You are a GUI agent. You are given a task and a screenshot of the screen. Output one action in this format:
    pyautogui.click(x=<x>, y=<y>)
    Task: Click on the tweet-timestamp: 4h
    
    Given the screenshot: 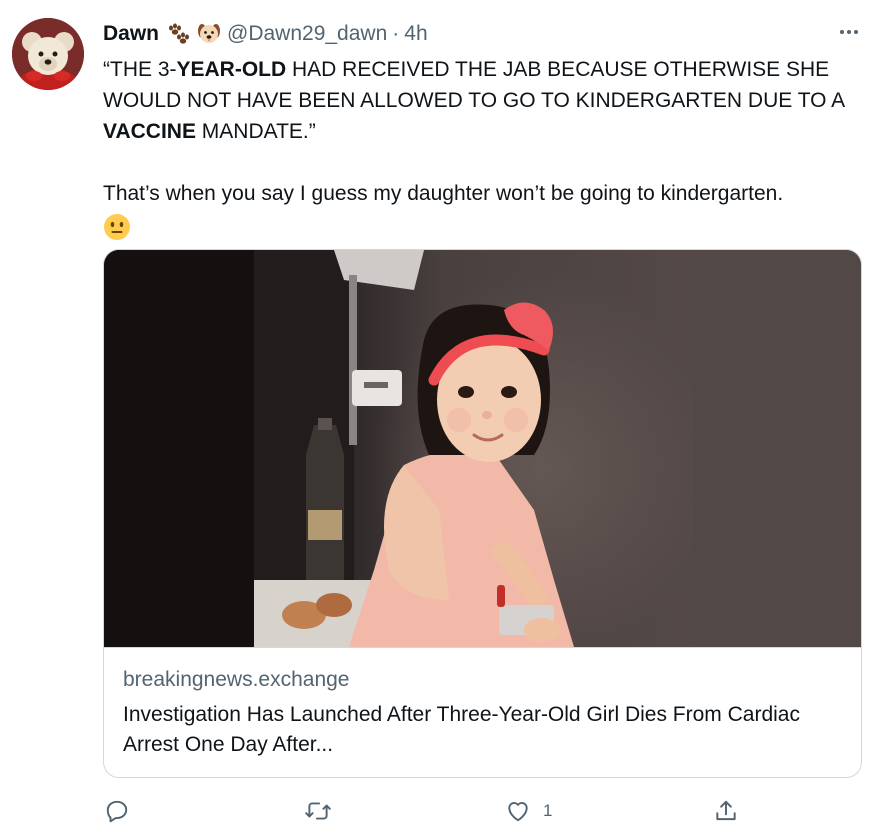 What is the action you would take?
    pyautogui.click(x=415, y=34)
    